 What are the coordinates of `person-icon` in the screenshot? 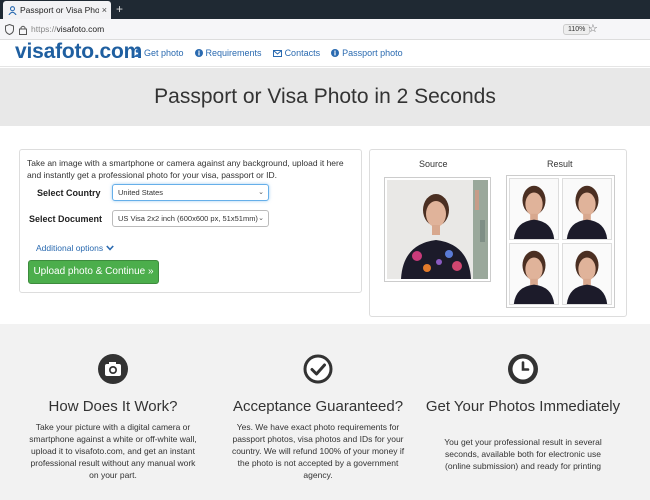 It's located at (137, 53).